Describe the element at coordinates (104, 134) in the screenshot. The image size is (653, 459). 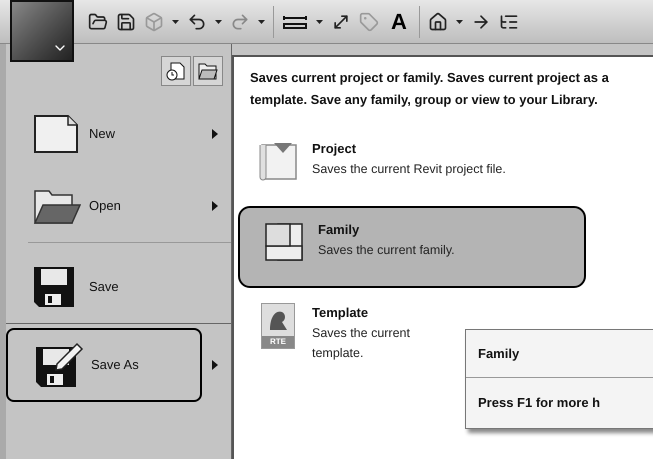
I see `menu-item: New` at that location.